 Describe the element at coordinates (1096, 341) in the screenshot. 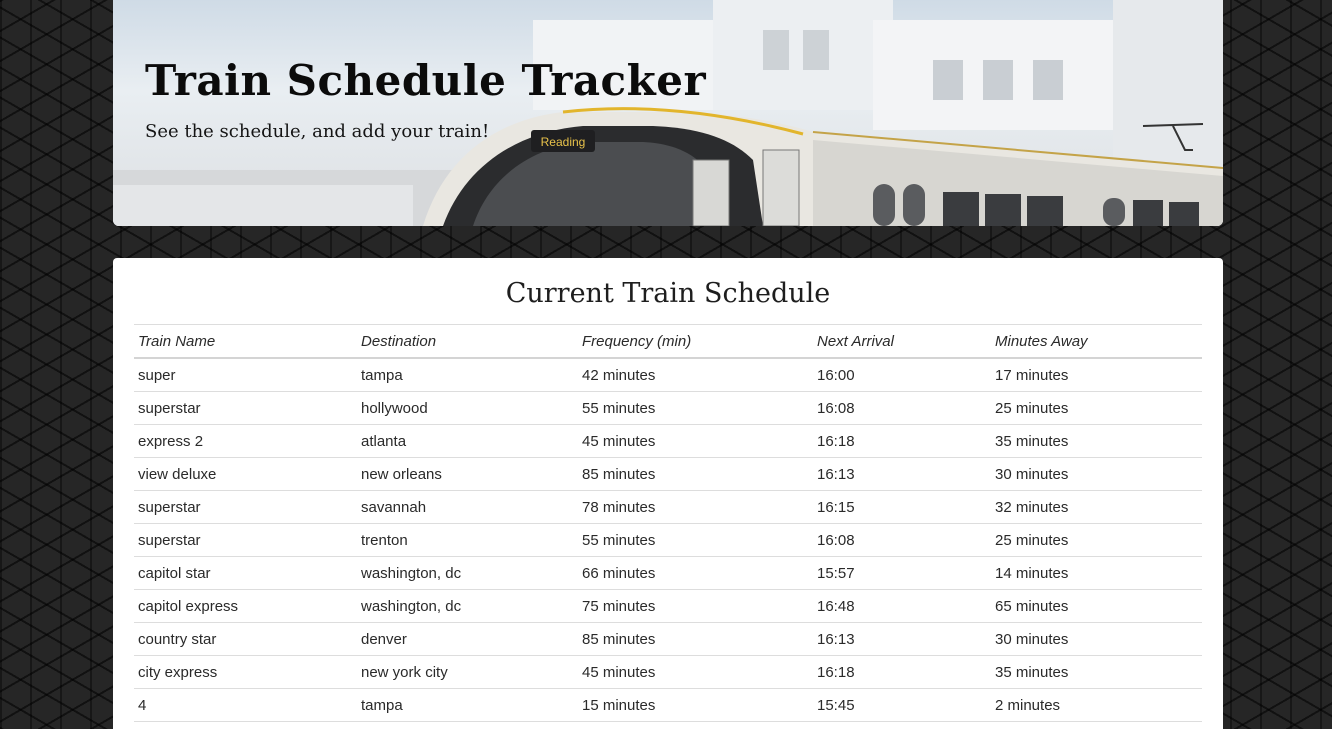

I see `column-header-minutes-away: Minutes Away` at that location.